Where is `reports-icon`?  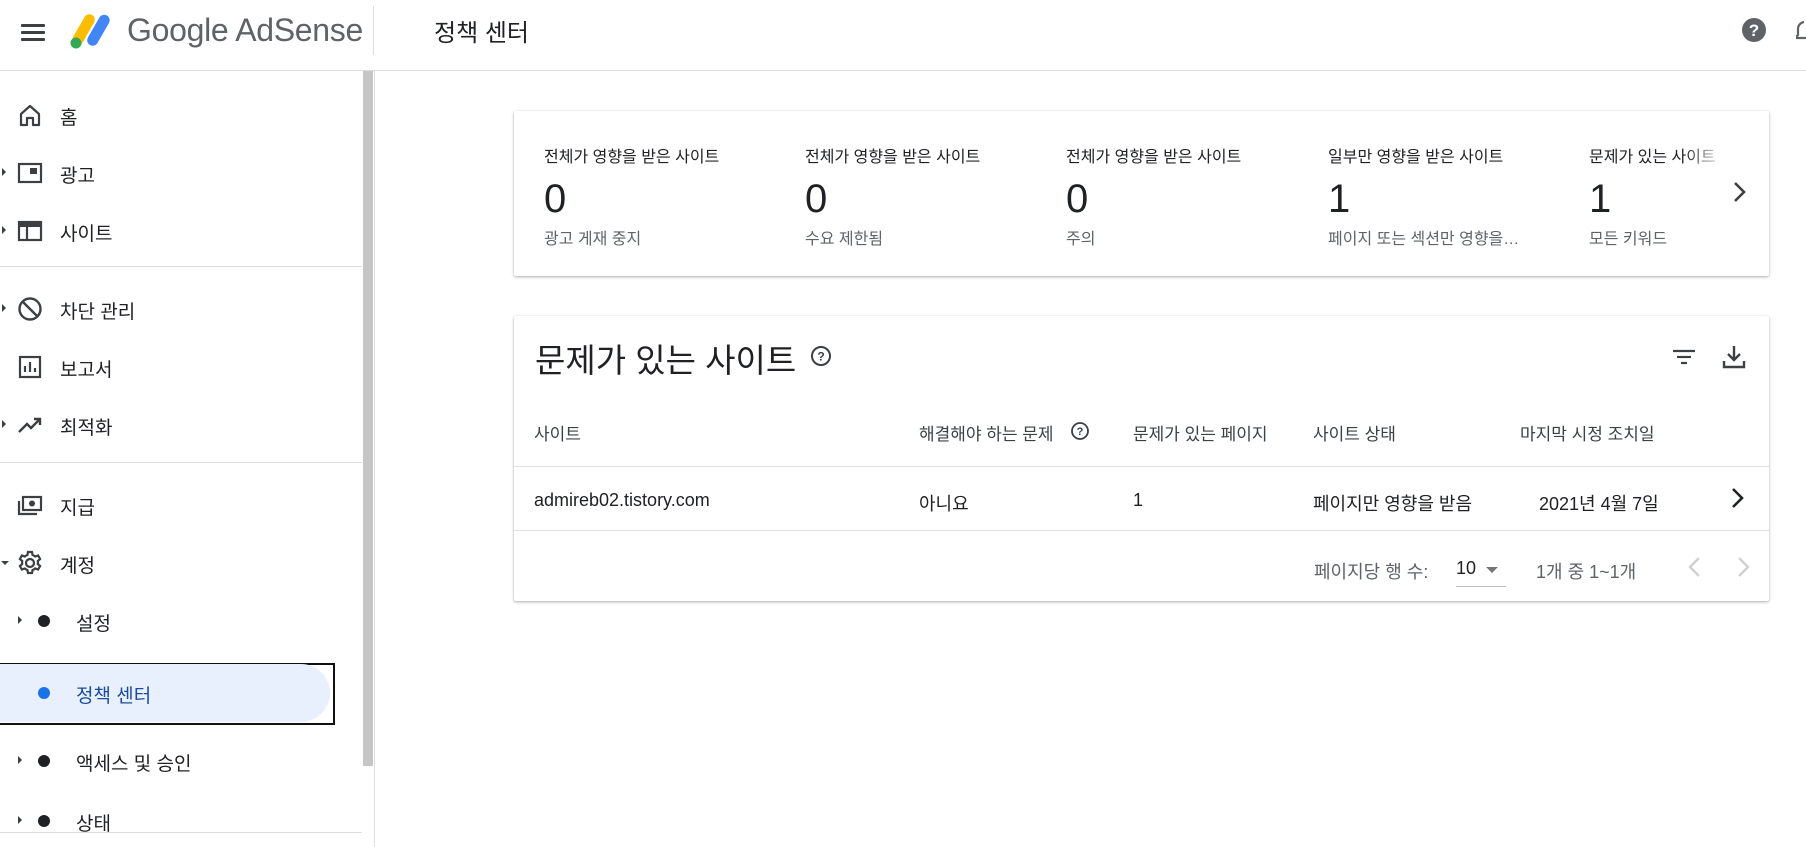 reports-icon is located at coordinates (30, 367).